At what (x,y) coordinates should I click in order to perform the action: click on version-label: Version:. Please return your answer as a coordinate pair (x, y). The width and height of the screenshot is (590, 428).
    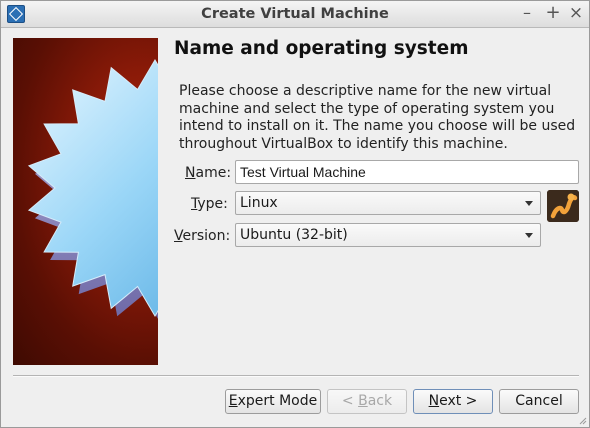
    Looking at the image, I should click on (202, 236).